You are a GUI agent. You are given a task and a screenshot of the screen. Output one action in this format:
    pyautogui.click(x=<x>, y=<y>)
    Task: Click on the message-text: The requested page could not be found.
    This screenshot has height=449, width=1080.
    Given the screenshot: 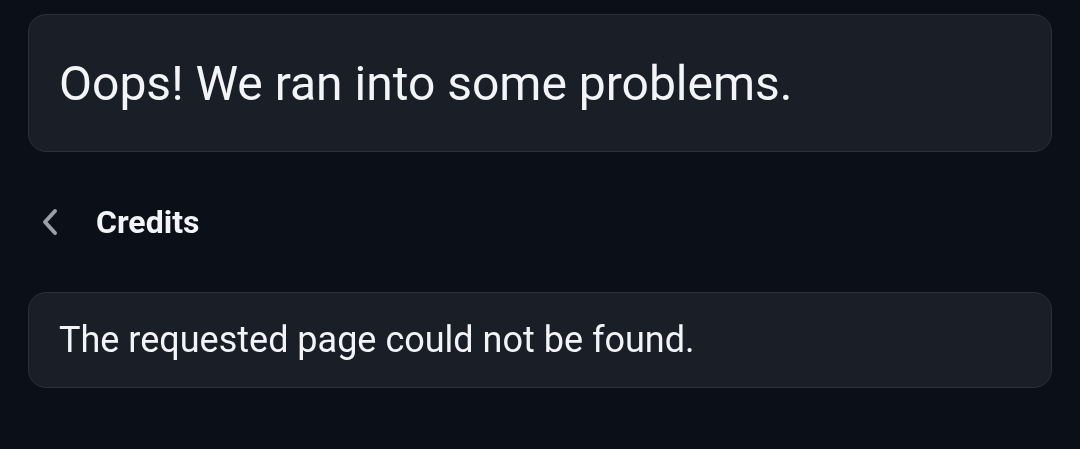 What is the action you would take?
    pyautogui.click(x=377, y=340)
    